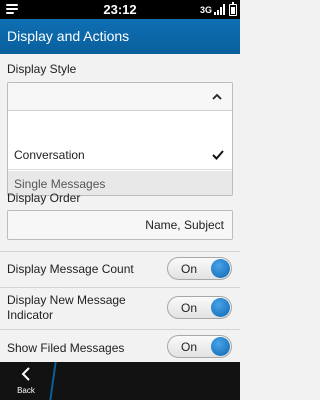  Describe the element at coordinates (44, 198) in the screenshot. I see `display-order-label: Display Order` at that location.